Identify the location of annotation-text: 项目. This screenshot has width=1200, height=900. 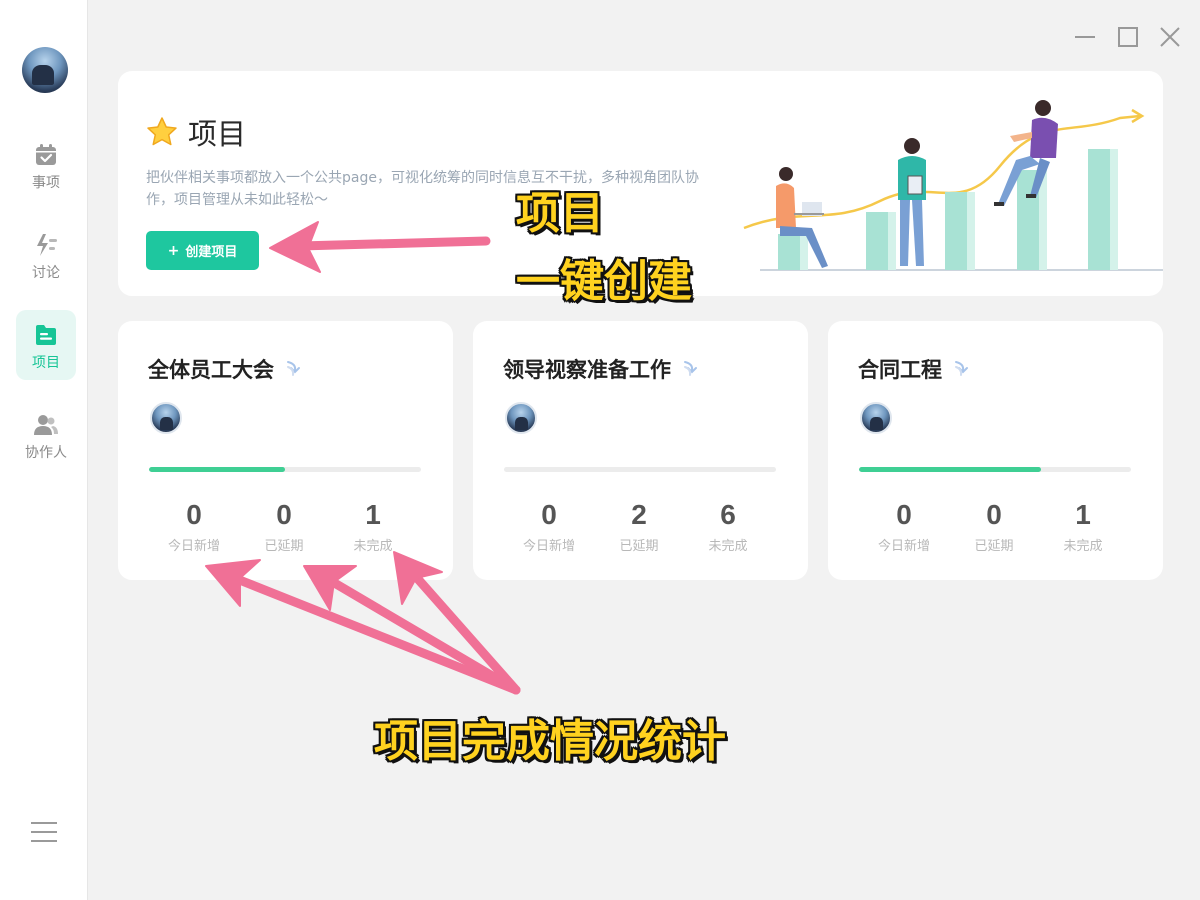
(560, 213).